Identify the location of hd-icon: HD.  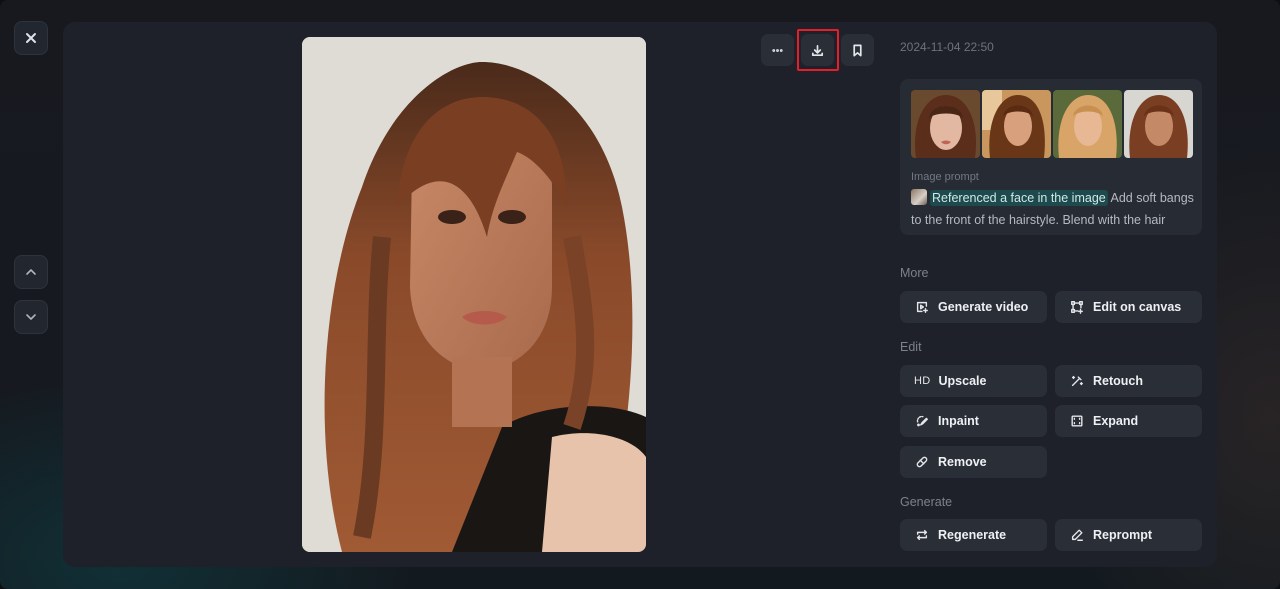
(922, 381).